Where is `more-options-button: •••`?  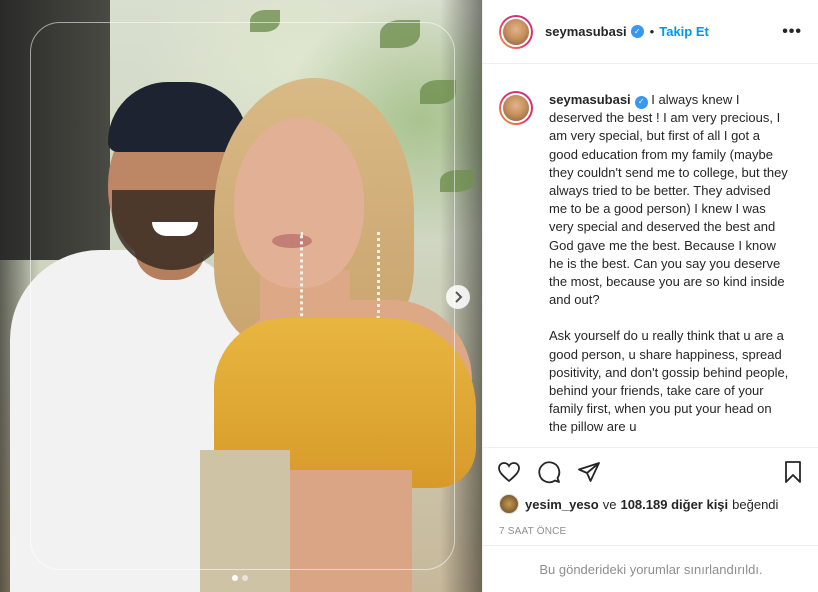
more-options-button: ••• is located at coordinates (792, 32).